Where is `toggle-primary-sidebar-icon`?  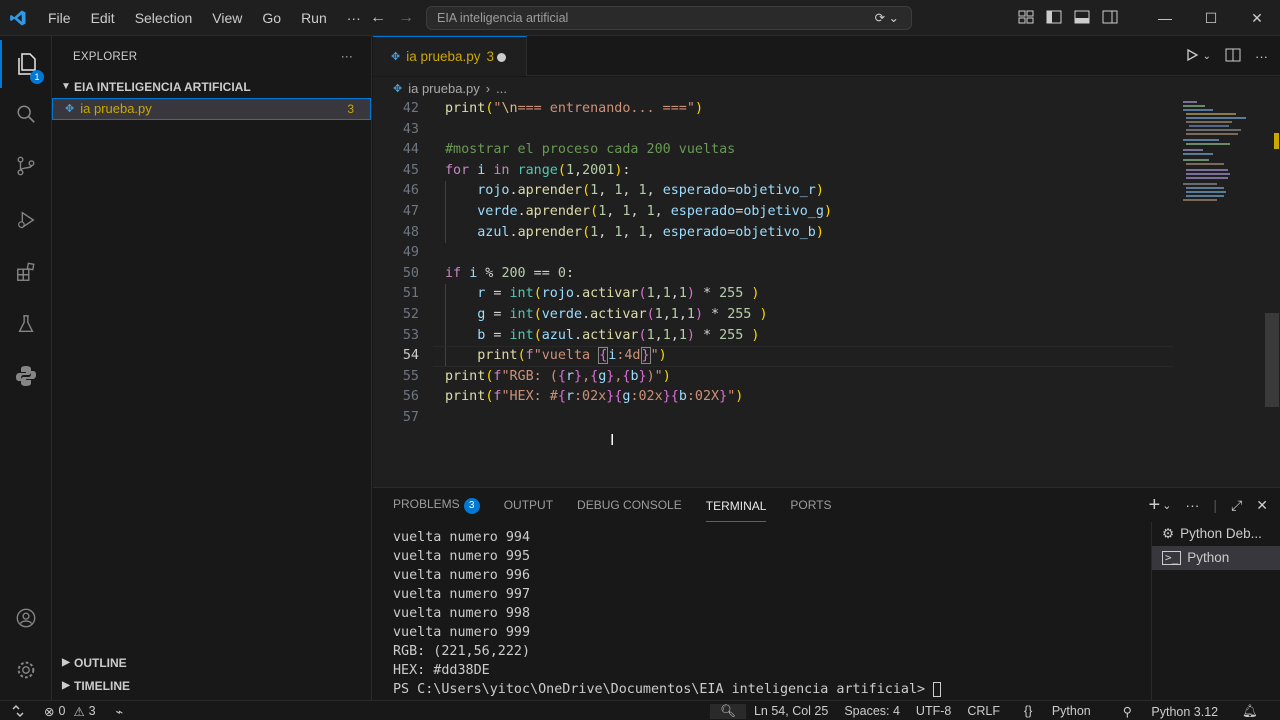 toggle-primary-sidebar-icon is located at coordinates (1054, 18).